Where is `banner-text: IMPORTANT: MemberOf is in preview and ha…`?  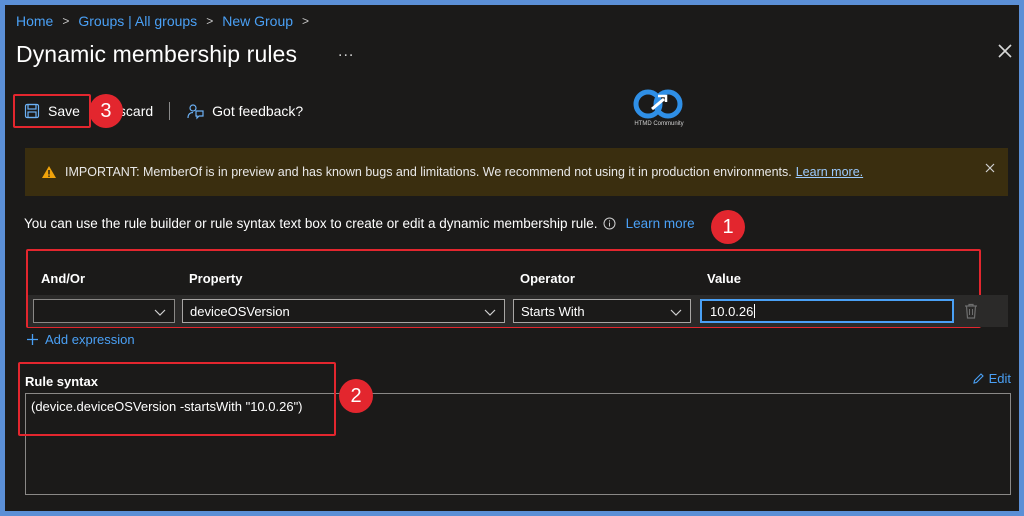 banner-text: IMPORTANT: MemberOf is in preview and ha… is located at coordinates (428, 172).